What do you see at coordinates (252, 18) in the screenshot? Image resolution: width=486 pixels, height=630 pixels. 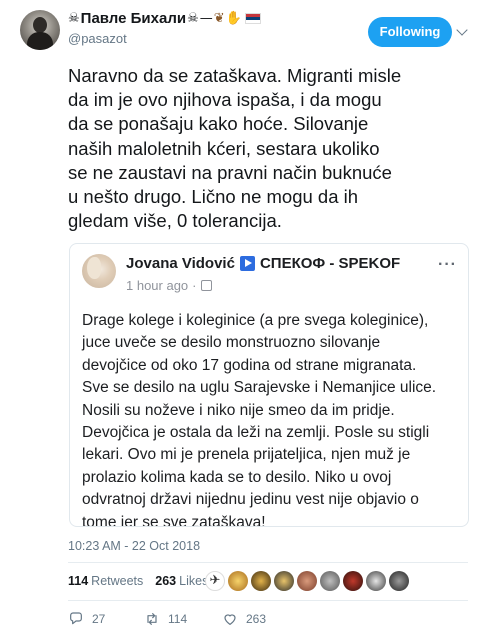 I see `serbia-flag-icon` at bounding box center [252, 18].